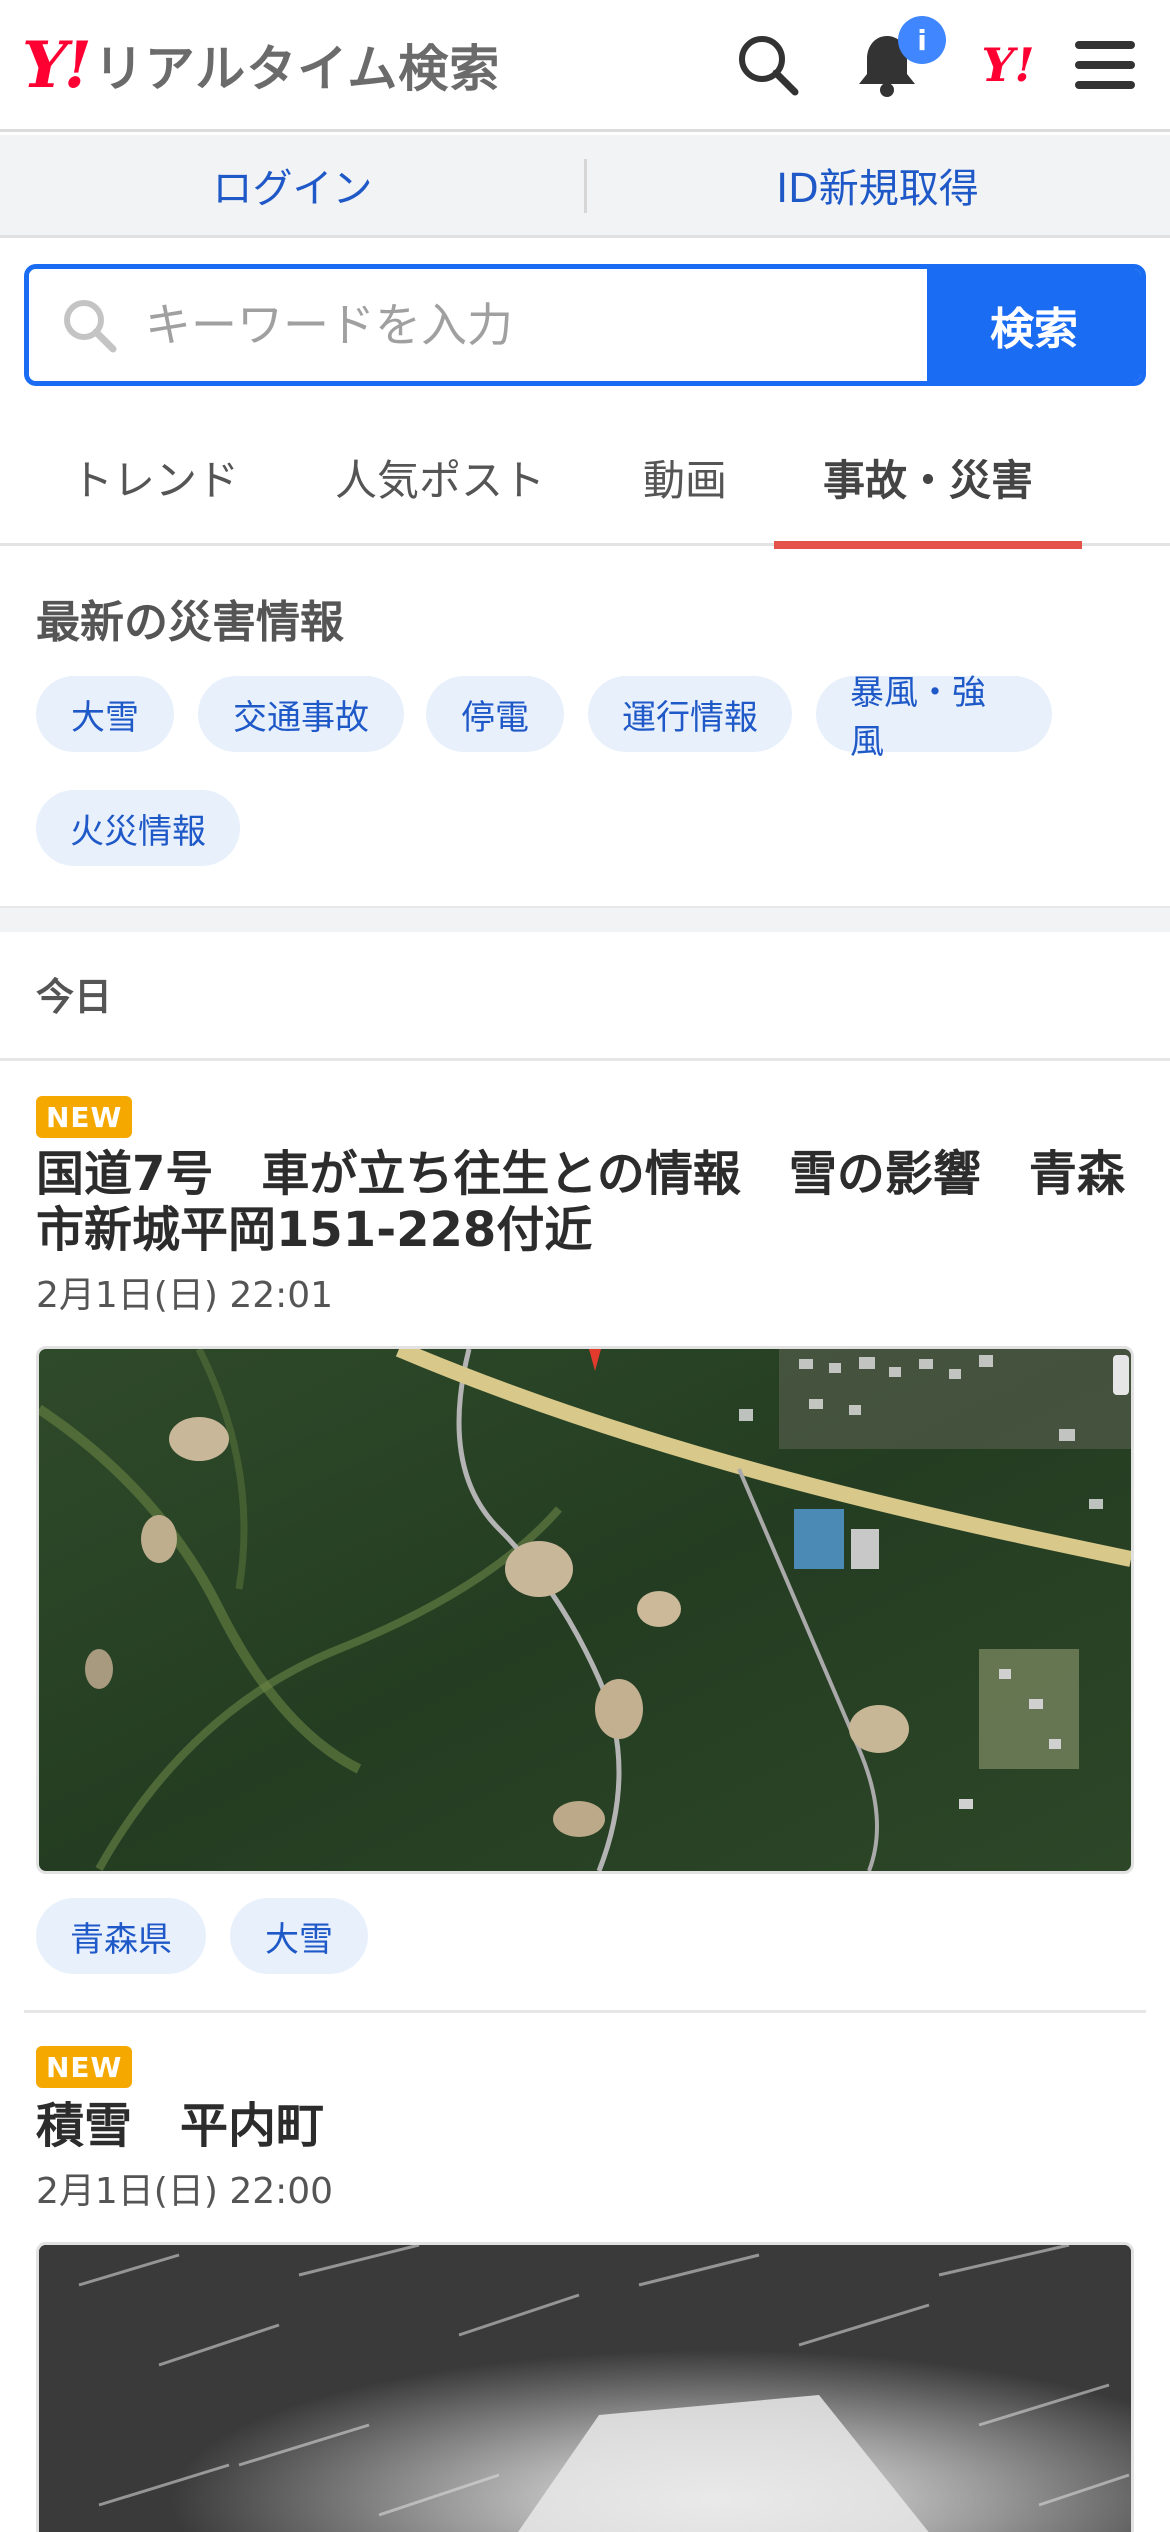 The image size is (1170, 2532). I want to click on app-header: Y! リアルタイム検索 i Y!, so click(585, 66).